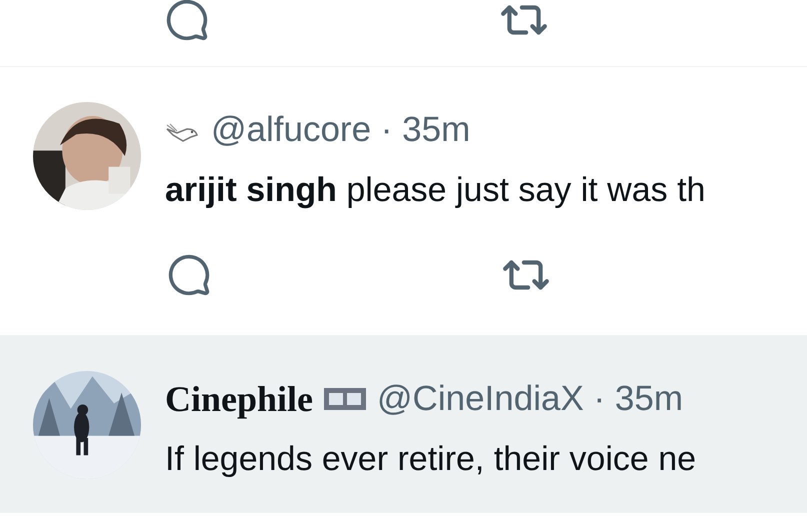 The image size is (807, 516). I want to click on tweet-meta: @CineIndiaX · 35m, so click(530, 399).